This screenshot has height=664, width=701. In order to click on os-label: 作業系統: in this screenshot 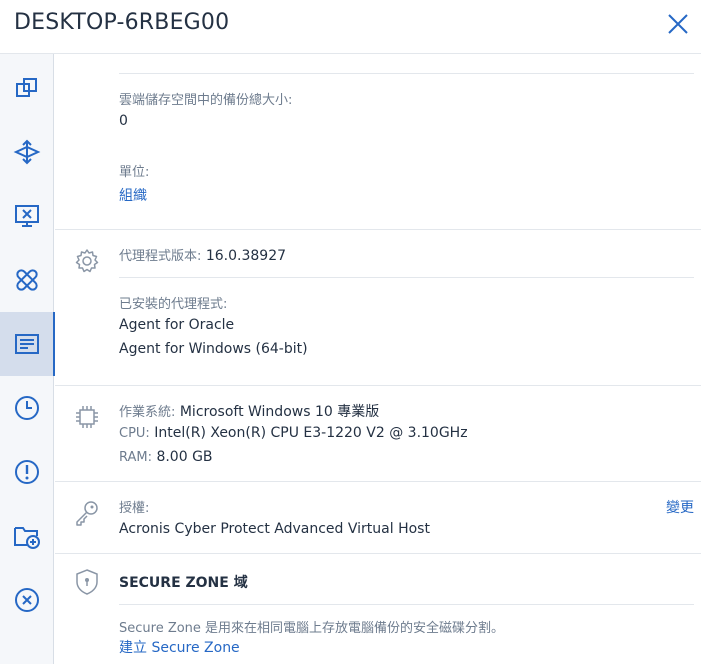, I will do `click(147, 412)`.